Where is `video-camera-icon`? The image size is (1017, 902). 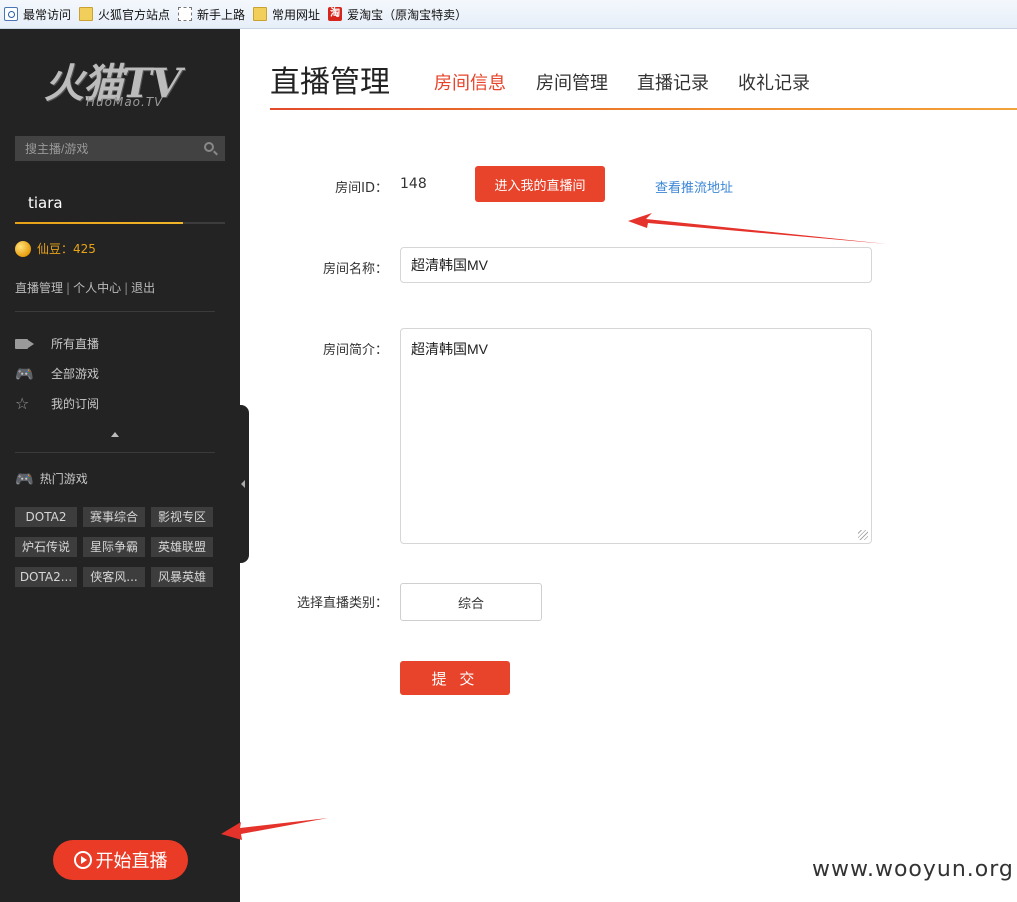 video-camera-icon is located at coordinates (24, 343).